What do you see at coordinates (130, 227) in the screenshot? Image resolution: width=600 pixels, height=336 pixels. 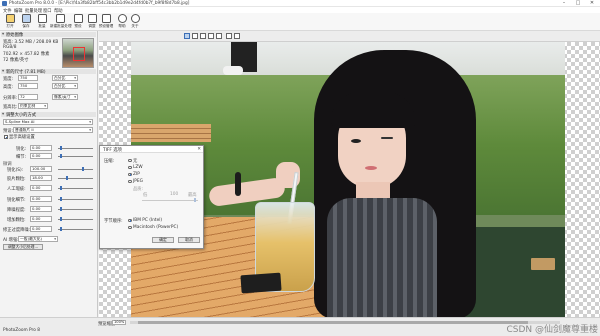 I see `byte-order-mac-radio` at bounding box center [130, 227].